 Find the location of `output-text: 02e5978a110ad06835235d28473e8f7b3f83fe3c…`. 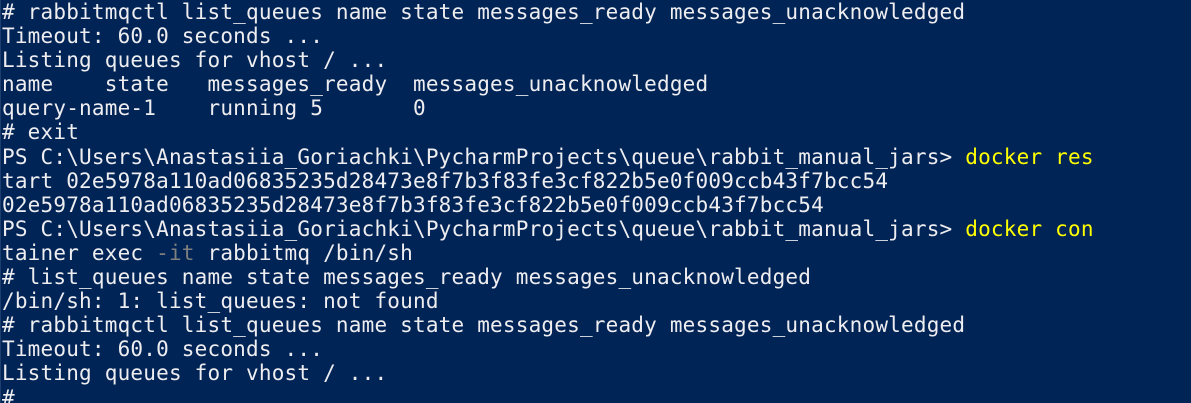

output-text: 02e5978a110ad06835235d28473e8f7b3f83fe3c… is located at coordinates (413, 204).